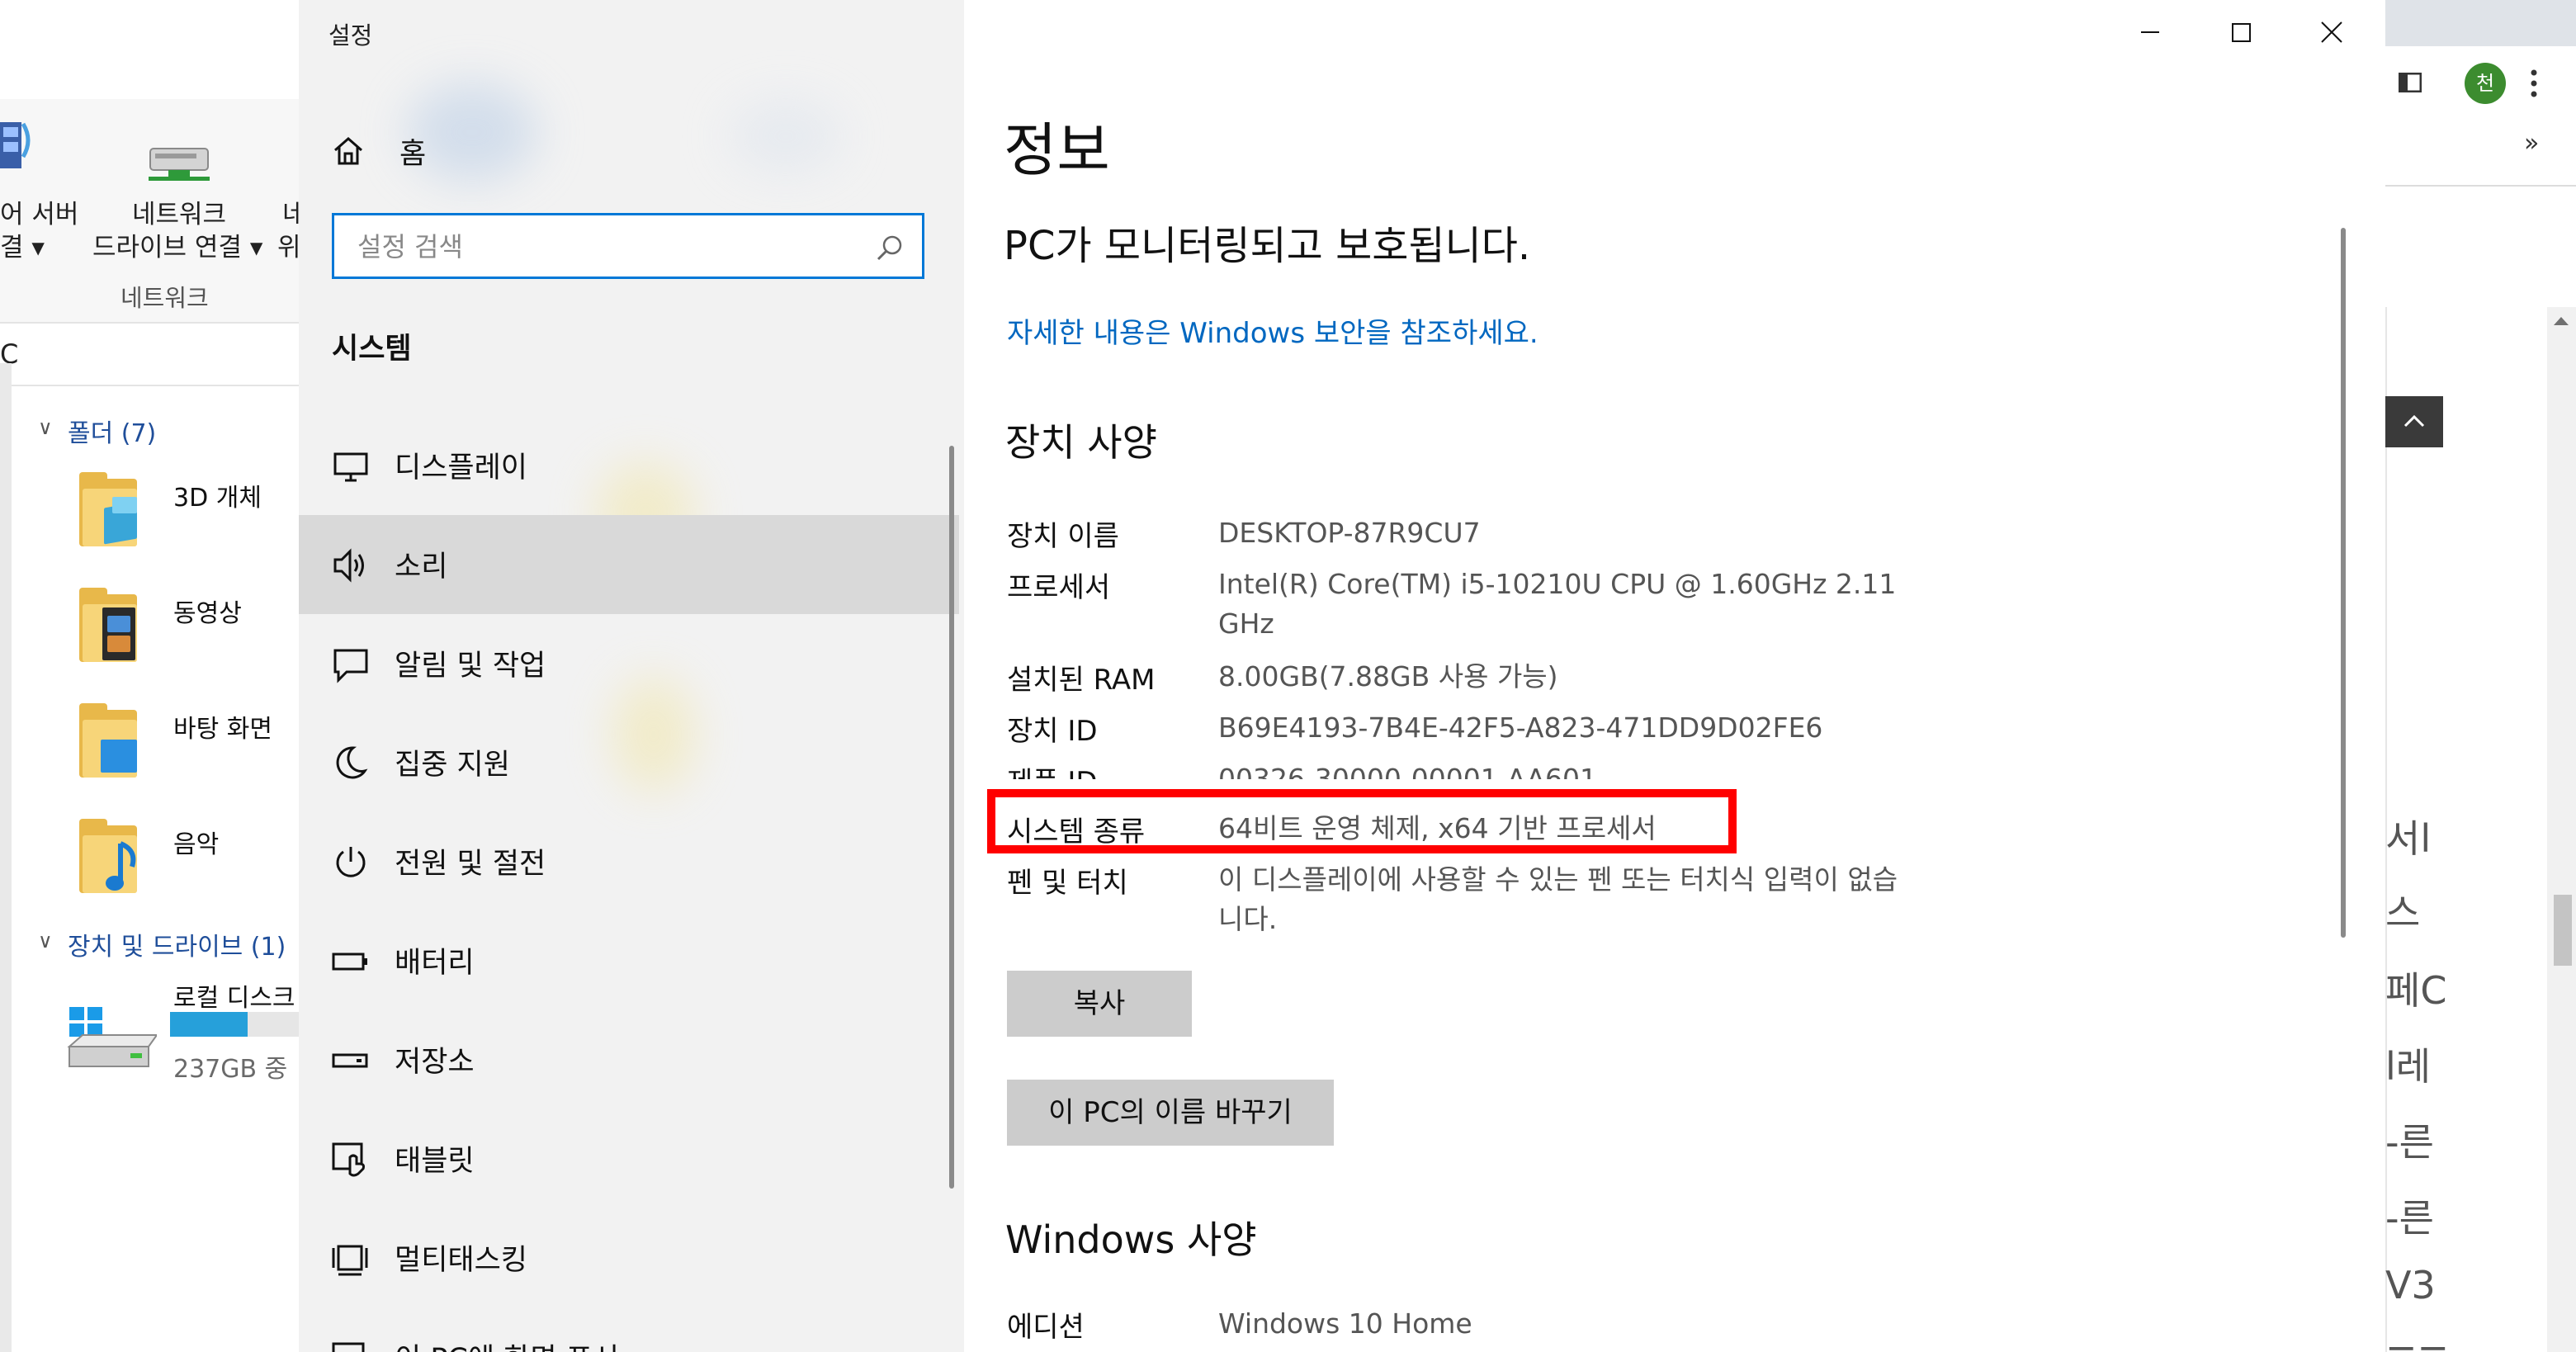 The width and height of the screenshot is (2576, 1352). Describe the element at coordinates (2343, 583) in the screenshot. I see `content-scrollbar` at that location.